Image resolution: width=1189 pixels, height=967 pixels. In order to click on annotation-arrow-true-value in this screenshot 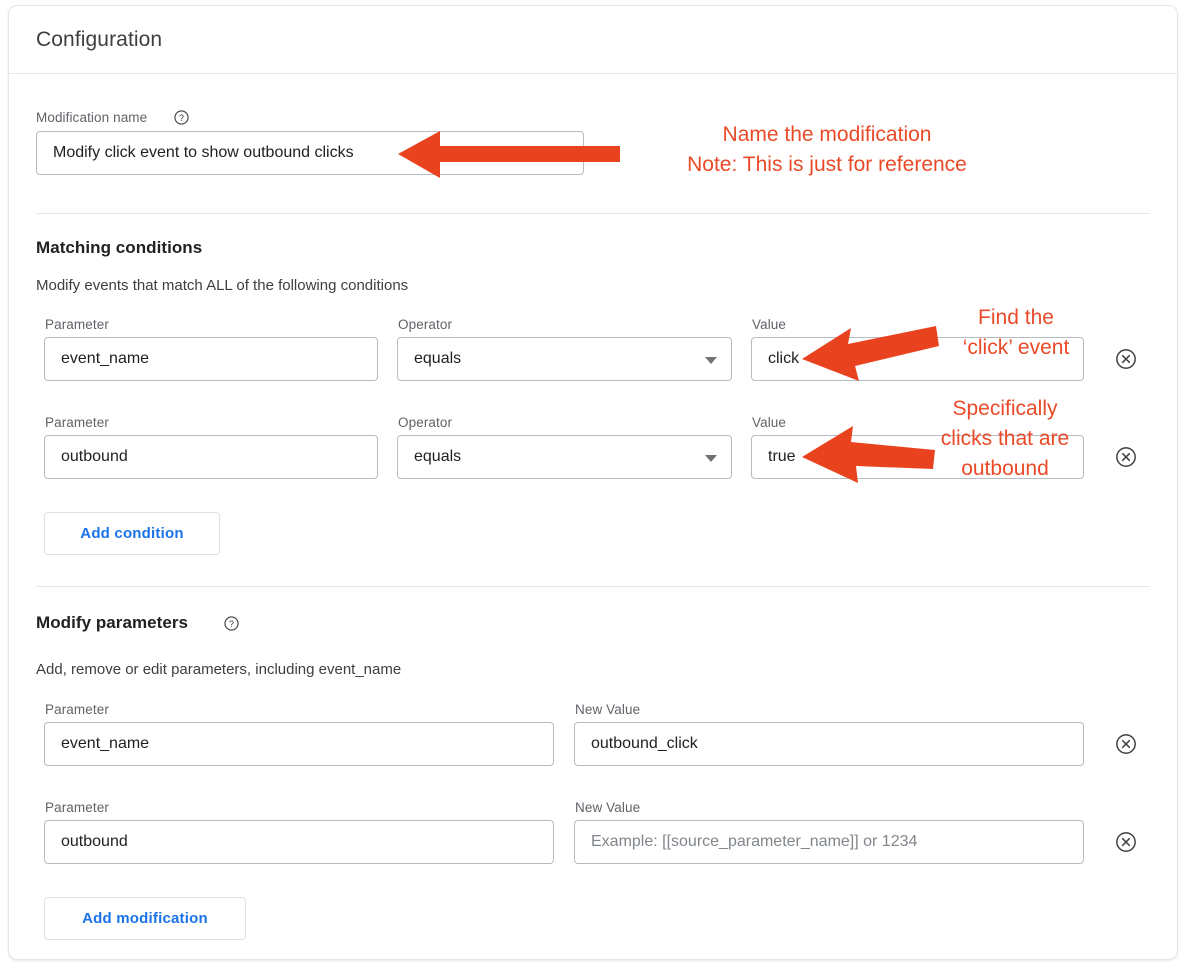, I will do `click(868, 454)`.